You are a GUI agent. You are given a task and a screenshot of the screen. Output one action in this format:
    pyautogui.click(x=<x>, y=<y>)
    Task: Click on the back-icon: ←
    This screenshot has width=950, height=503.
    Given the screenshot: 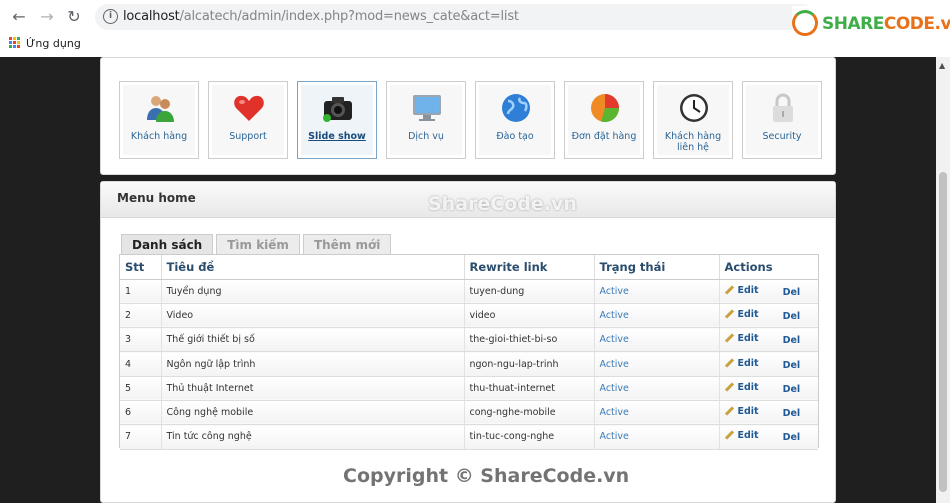 What is the action you would take?
    pyautogui.click(x=19, y=17)
    